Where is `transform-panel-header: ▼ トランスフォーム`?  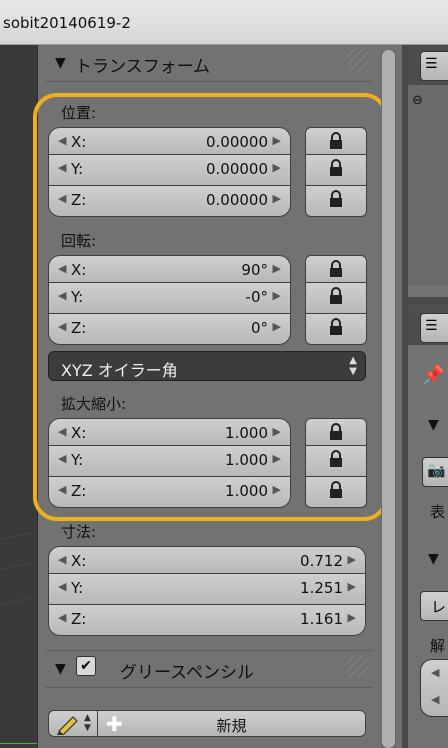 transform-panel-header: ▼ トランスフォーム is located at coordinates (209, 63).